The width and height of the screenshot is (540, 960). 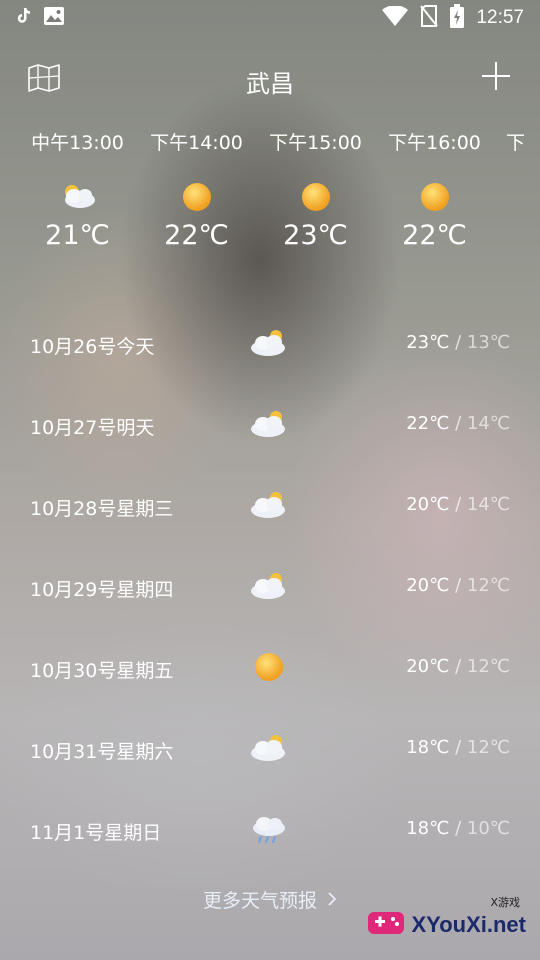 I want to click on temp-low: 10℃, so click(x=488, y=828).